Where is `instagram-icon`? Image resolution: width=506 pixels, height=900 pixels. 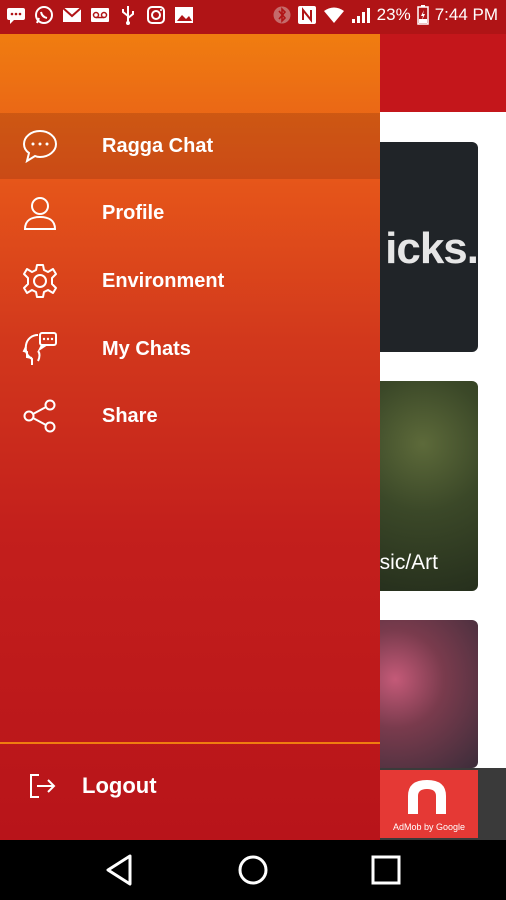 instagram-icon is located at coordinates (156, 15).